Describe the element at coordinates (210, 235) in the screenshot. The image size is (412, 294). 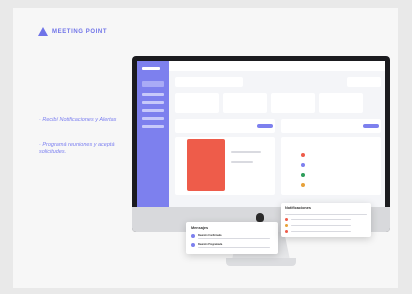
I see `message-title: Reunión Confirmada` at that location.